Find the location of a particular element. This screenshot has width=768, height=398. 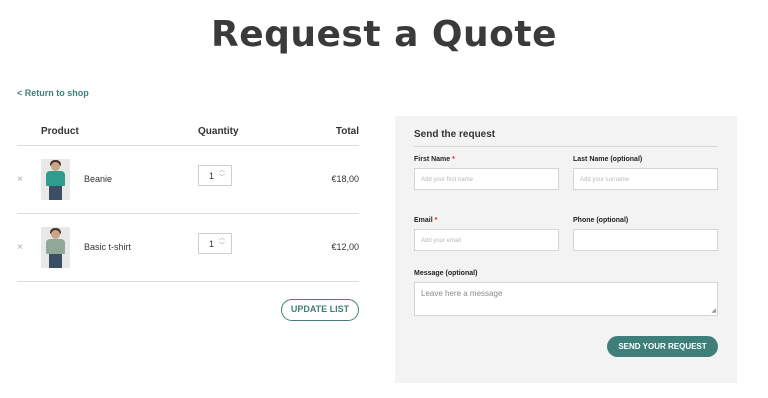

cart-header: Product Quantity Total is located at coordinates (188, 131).